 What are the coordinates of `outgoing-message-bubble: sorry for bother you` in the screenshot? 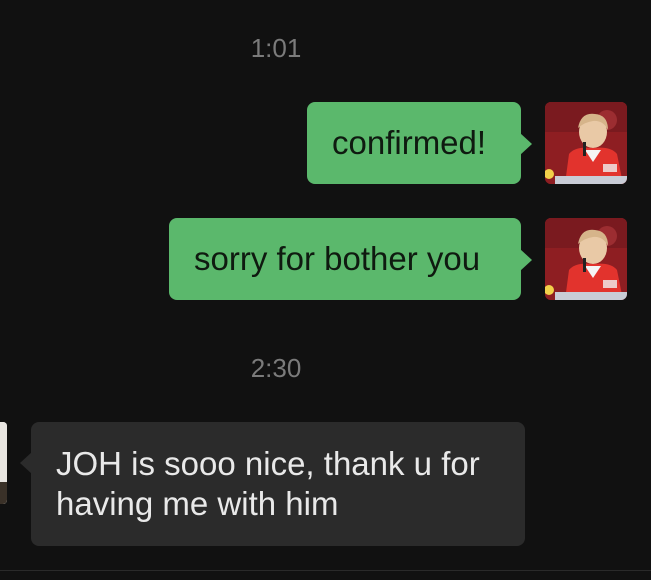 It's located at (350, 259).